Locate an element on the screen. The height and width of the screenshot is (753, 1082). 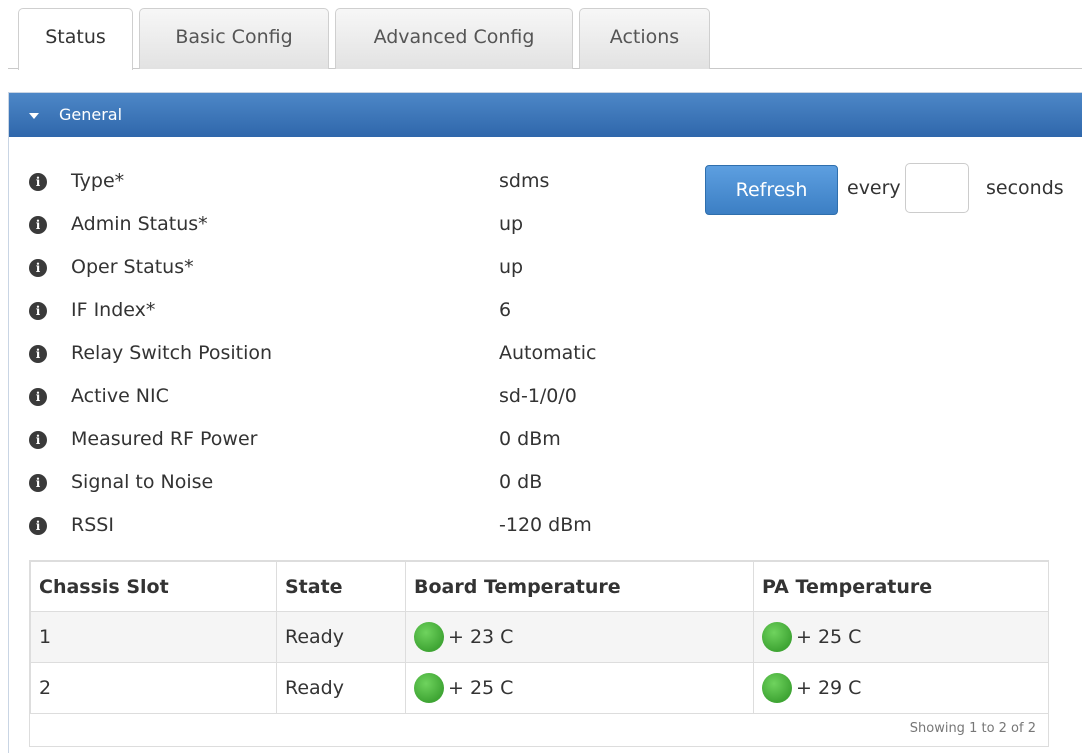
cell-board-temperature: + 25 C is located at coordinates (579, 688).